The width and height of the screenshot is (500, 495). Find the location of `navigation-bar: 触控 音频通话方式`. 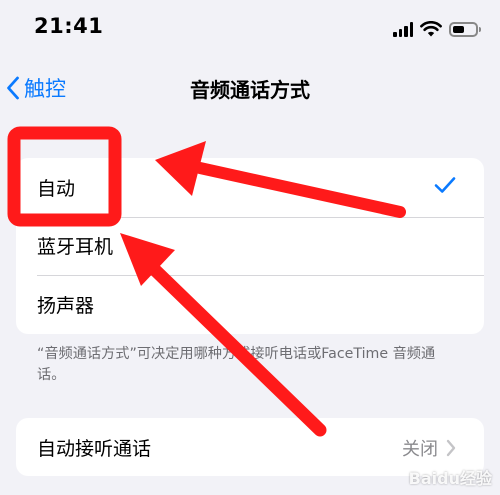

navigation-bar: 触控 音频通话方式 is located at coordinates (250, 87).